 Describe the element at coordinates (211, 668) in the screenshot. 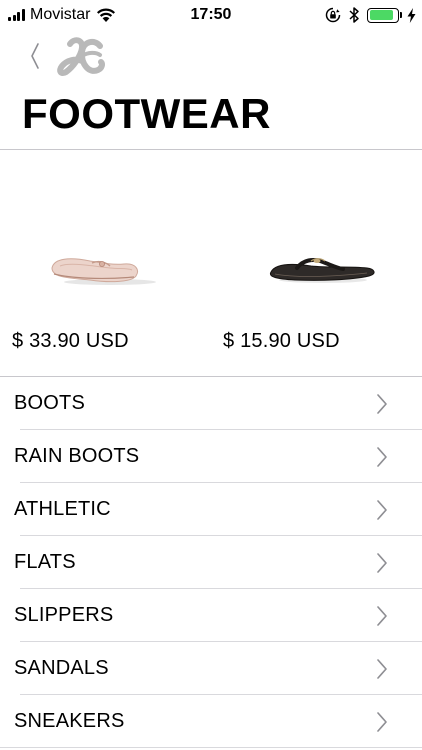

I see `category-item-sandals: SANDALS` at that location.